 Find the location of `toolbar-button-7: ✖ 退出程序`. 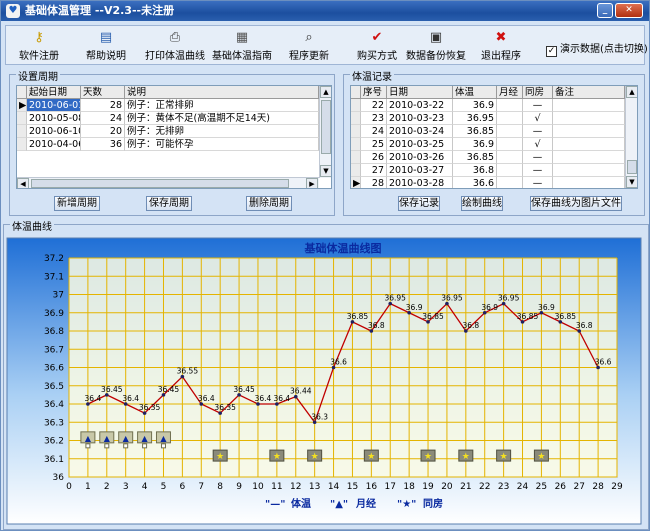

toolbar-button-7: ✖ 退出程序 is located at coordinates (501, 46).